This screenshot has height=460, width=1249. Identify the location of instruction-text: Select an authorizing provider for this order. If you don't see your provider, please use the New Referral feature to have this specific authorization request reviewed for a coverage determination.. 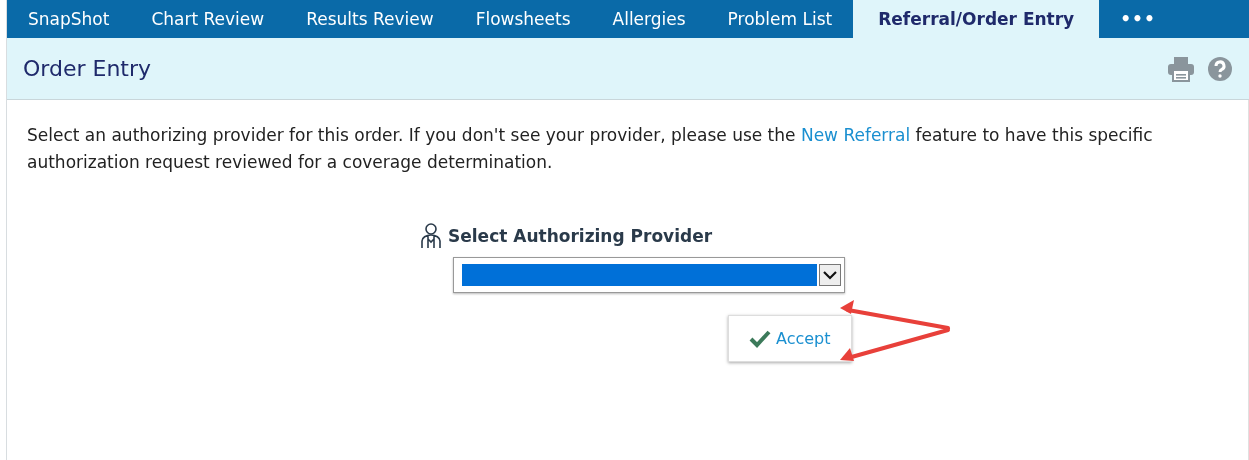
(590, 149).